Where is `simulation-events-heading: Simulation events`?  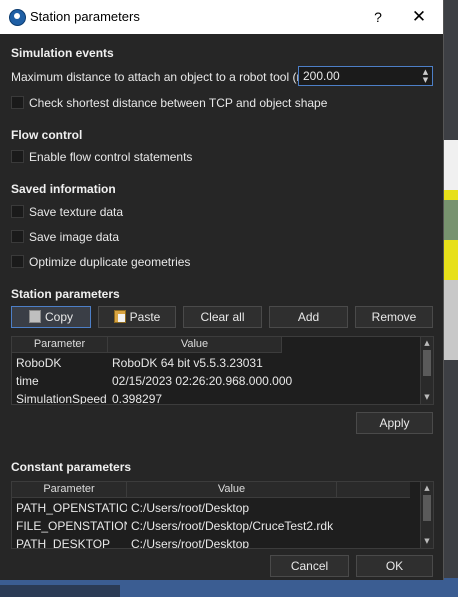 simulation-events-heading: Simulation events is located at coordinates (62, 53).